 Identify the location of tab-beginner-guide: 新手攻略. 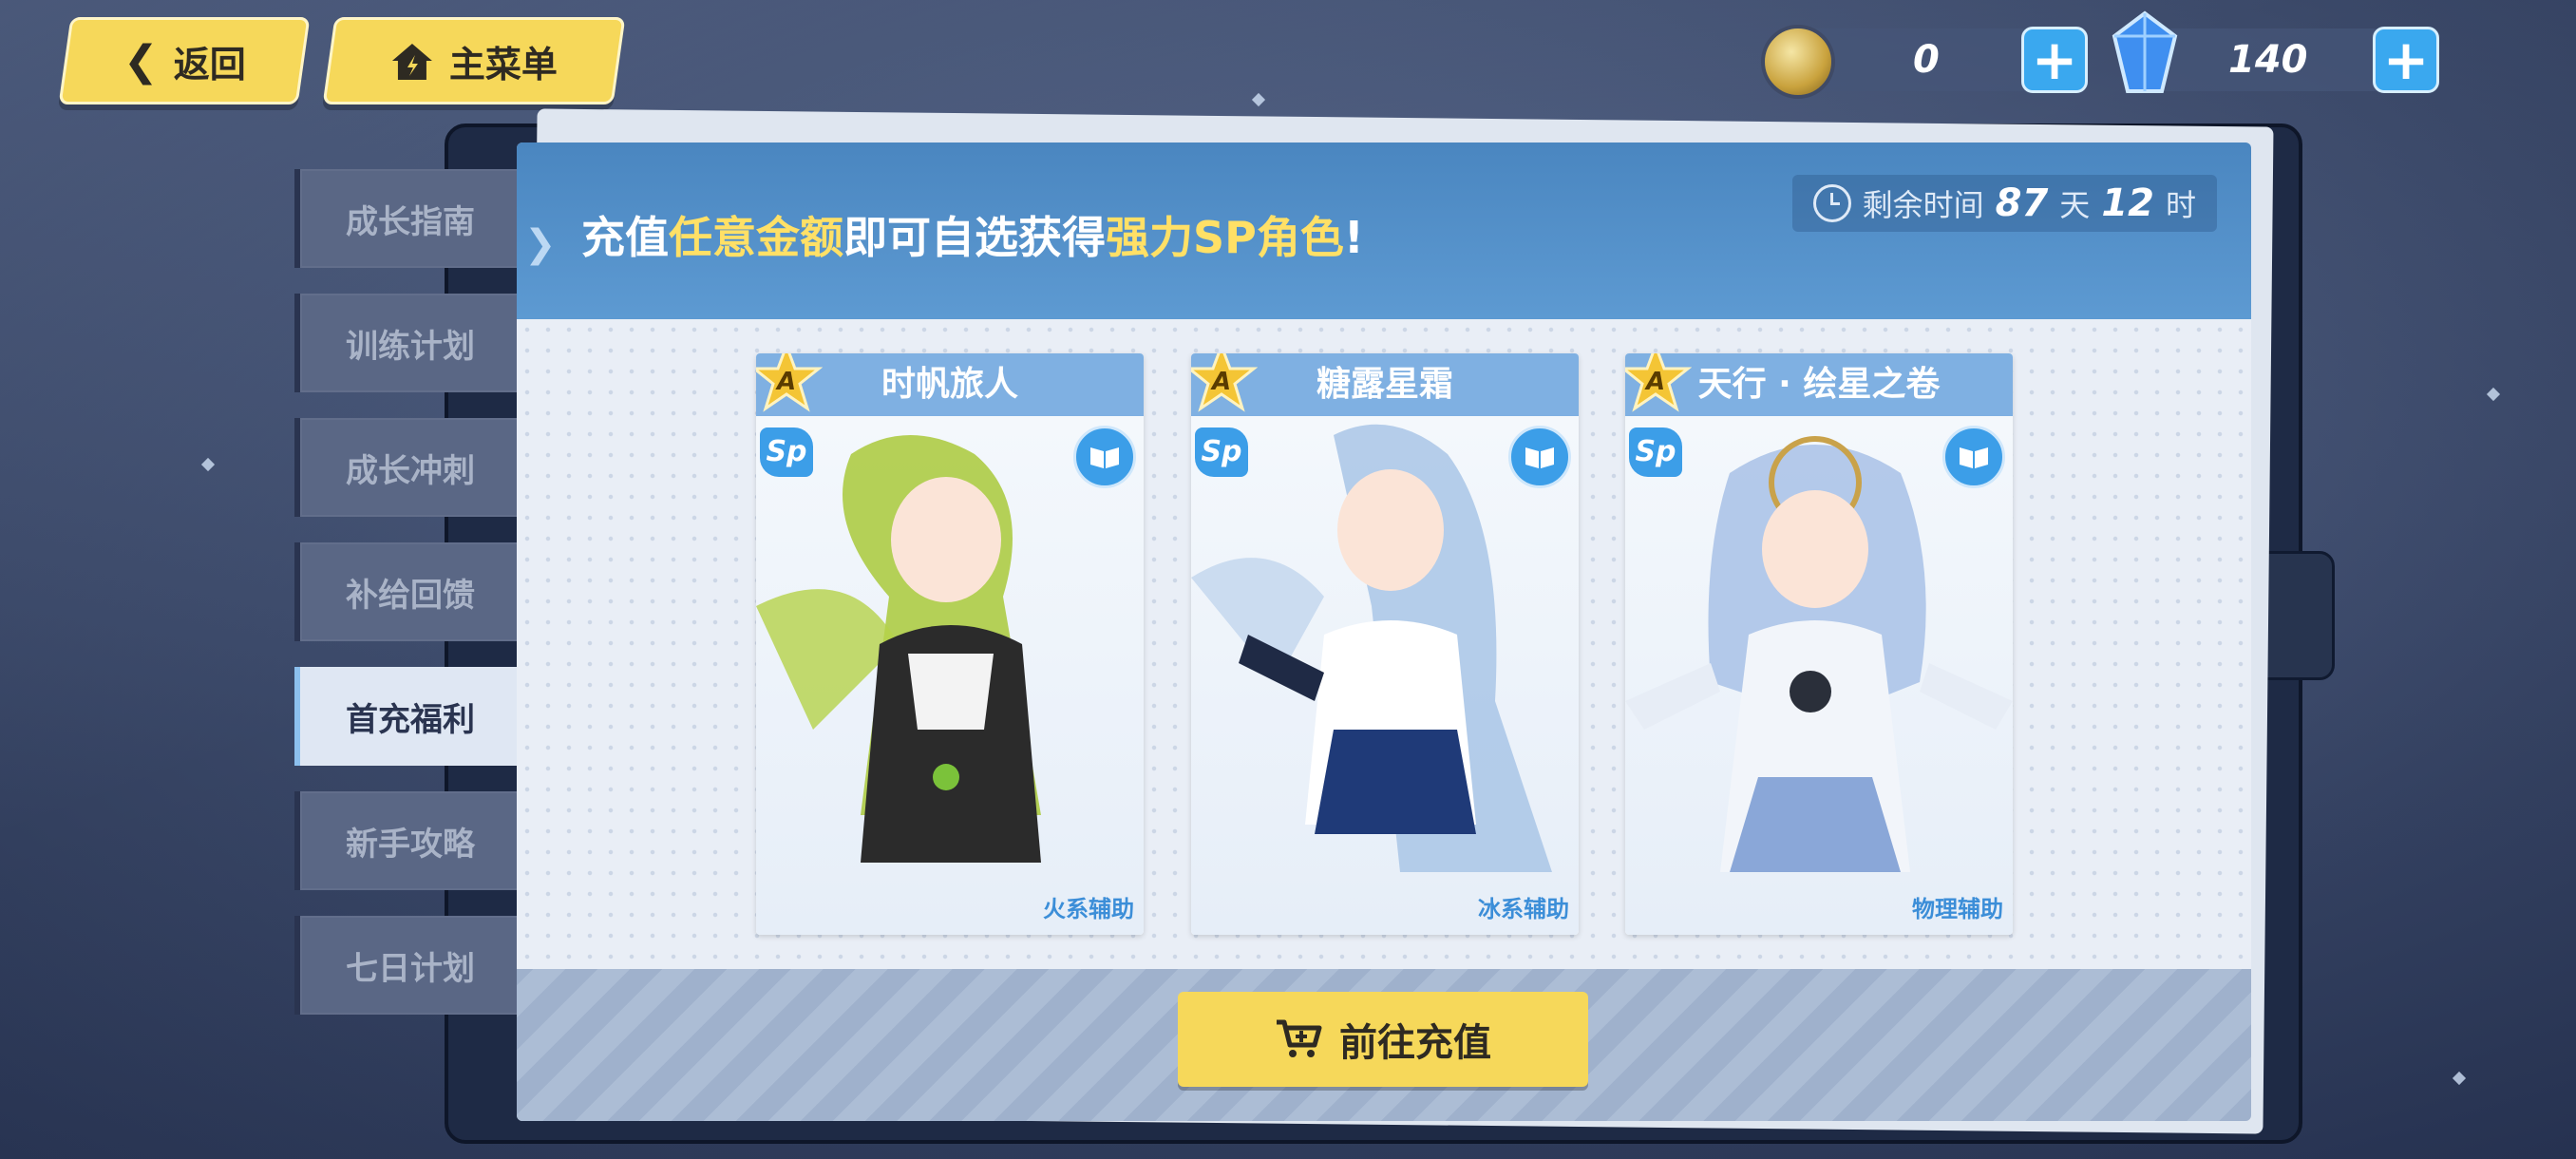
(407, 840).